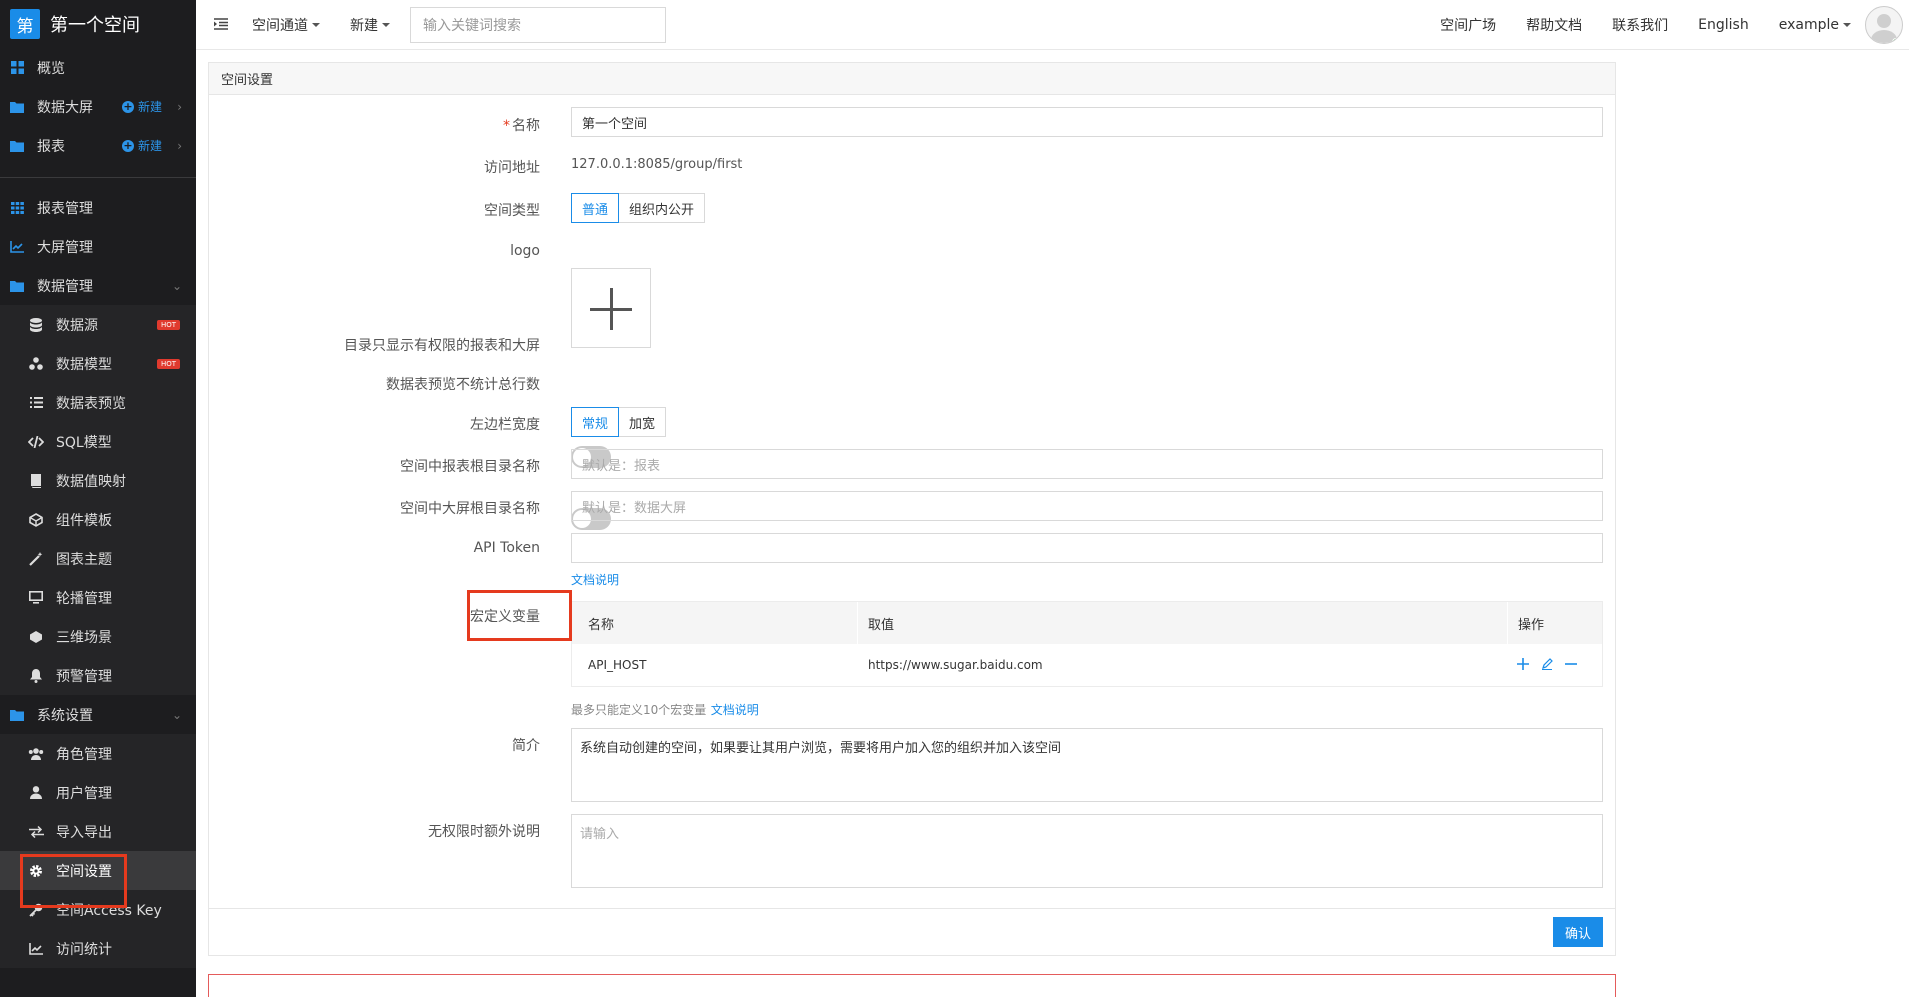 This screenshot has width=1909, height=997. I want to click on brand-logo: 第, so click(25, 24).